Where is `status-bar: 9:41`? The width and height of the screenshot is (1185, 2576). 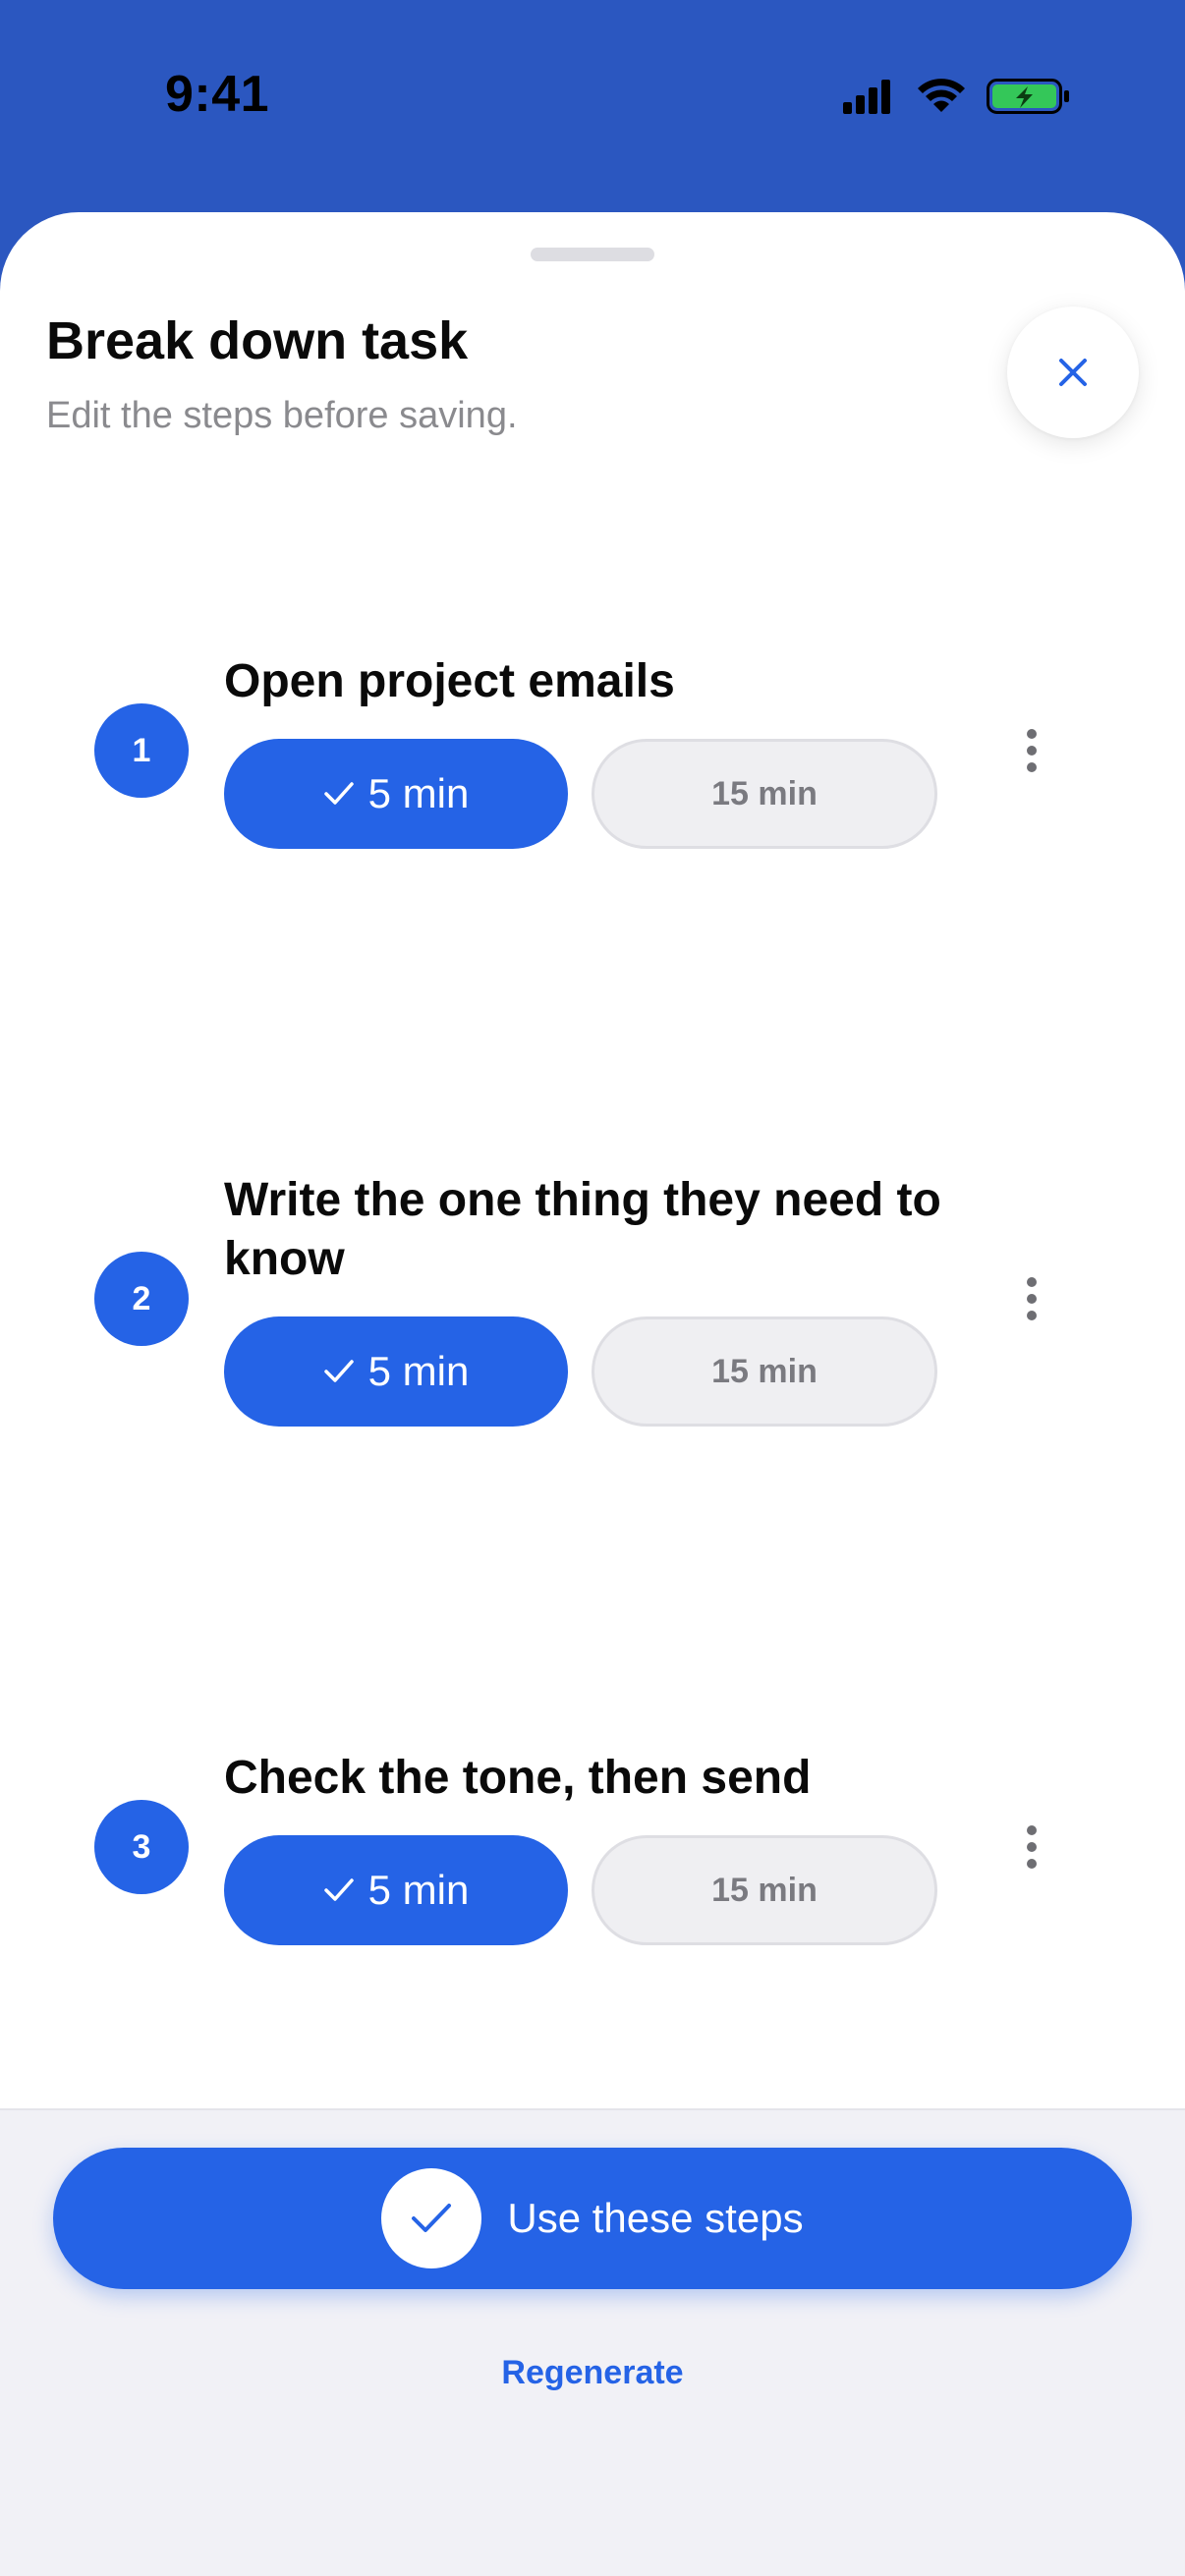 status-bar: 9:41 is located at coordinates (592, 98).